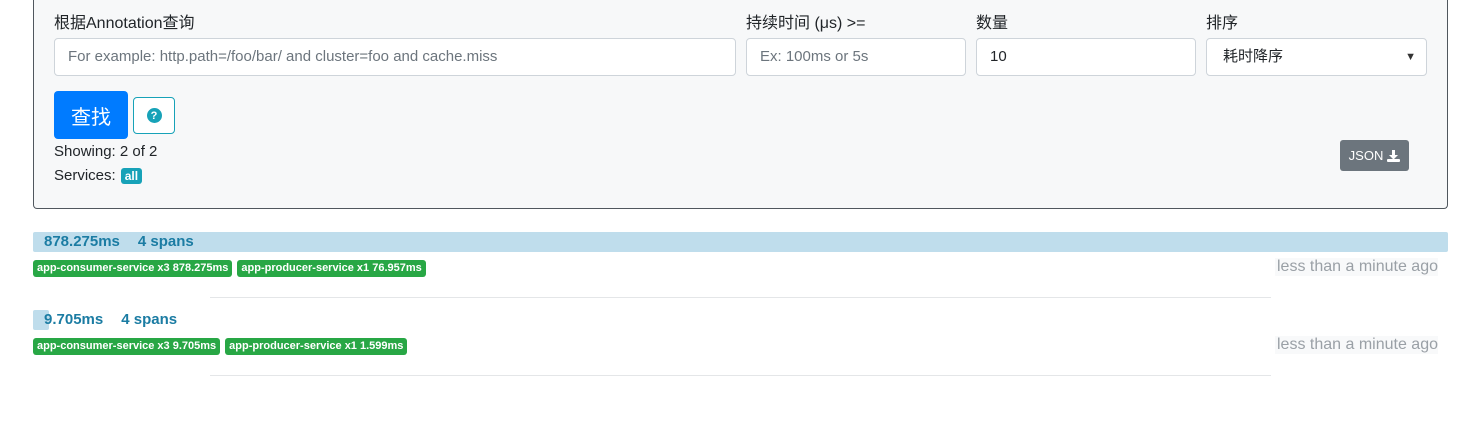  Describe the element at coordinates (91, 115) in the screenshot. I see `search-button: 查找` at that location.